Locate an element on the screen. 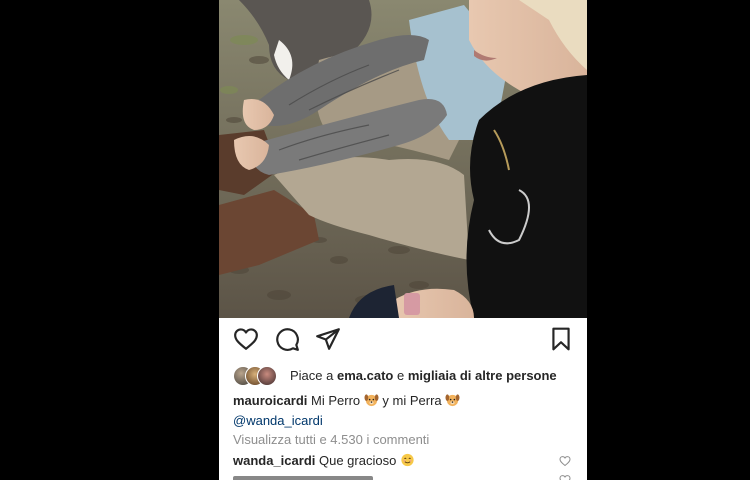  save-button is located at coordinates (561, 339).